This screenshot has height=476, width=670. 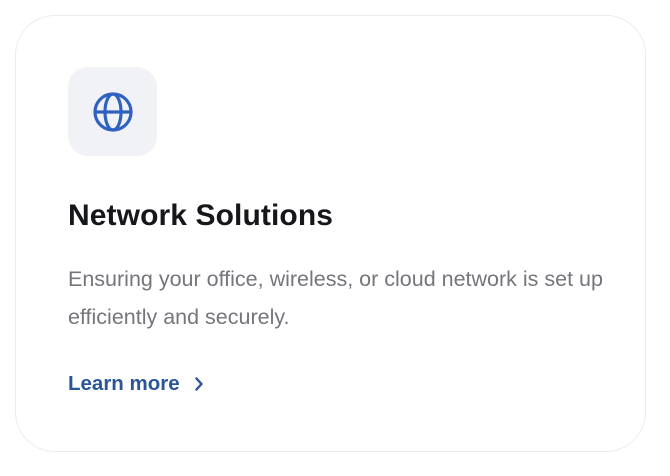 I want to click on globe-icon, so click(x=113, y=112).